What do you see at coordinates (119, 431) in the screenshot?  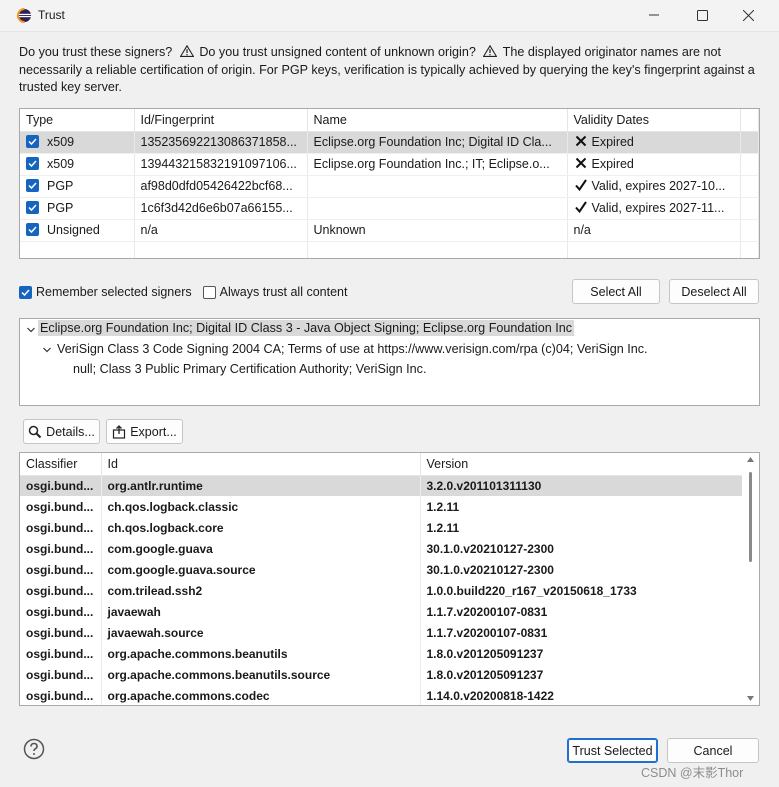 I see `export-icon` at bounding box center [119, 431].